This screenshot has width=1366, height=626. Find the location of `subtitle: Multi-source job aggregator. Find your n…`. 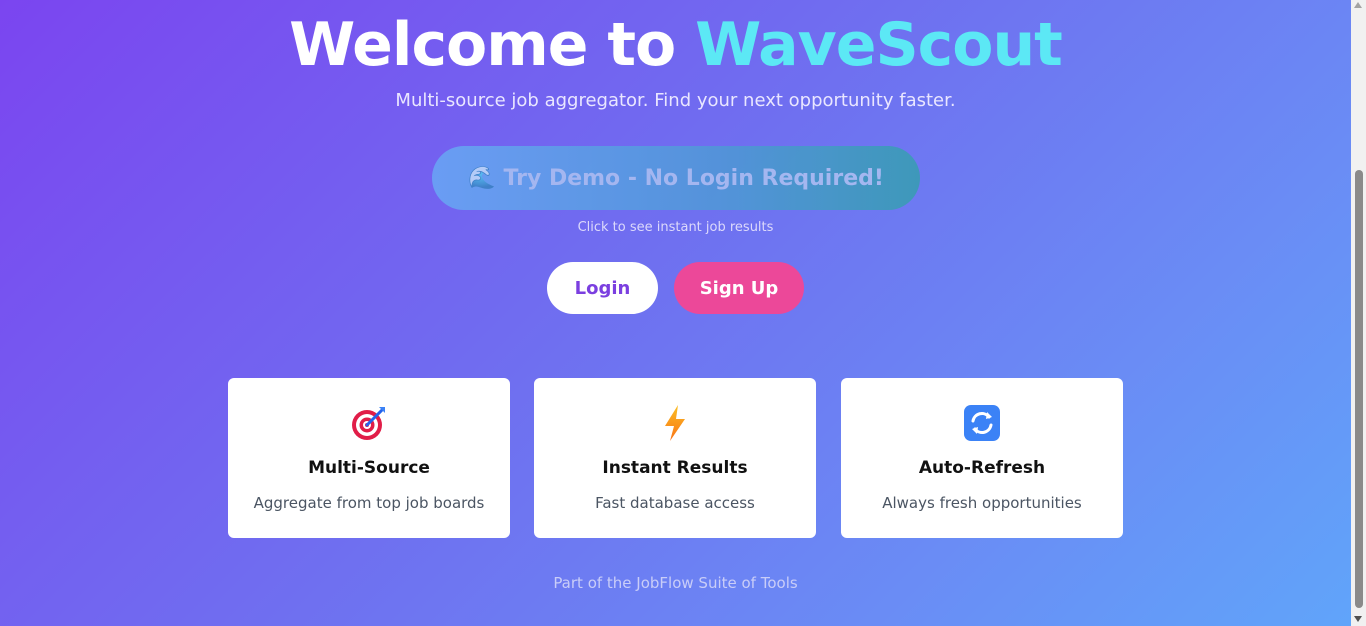

subtitle: Multi-source job aggregator. Find your n… is located at coordinates (675, 100).